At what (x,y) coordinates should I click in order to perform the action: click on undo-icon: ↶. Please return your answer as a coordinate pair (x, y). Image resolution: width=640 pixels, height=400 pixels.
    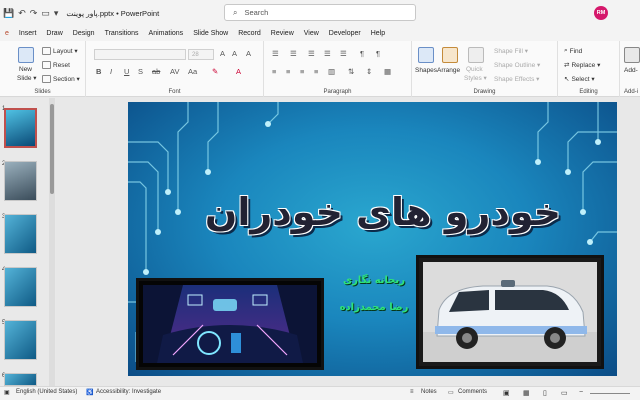
    Looking at the image, I should click on (22, 13).